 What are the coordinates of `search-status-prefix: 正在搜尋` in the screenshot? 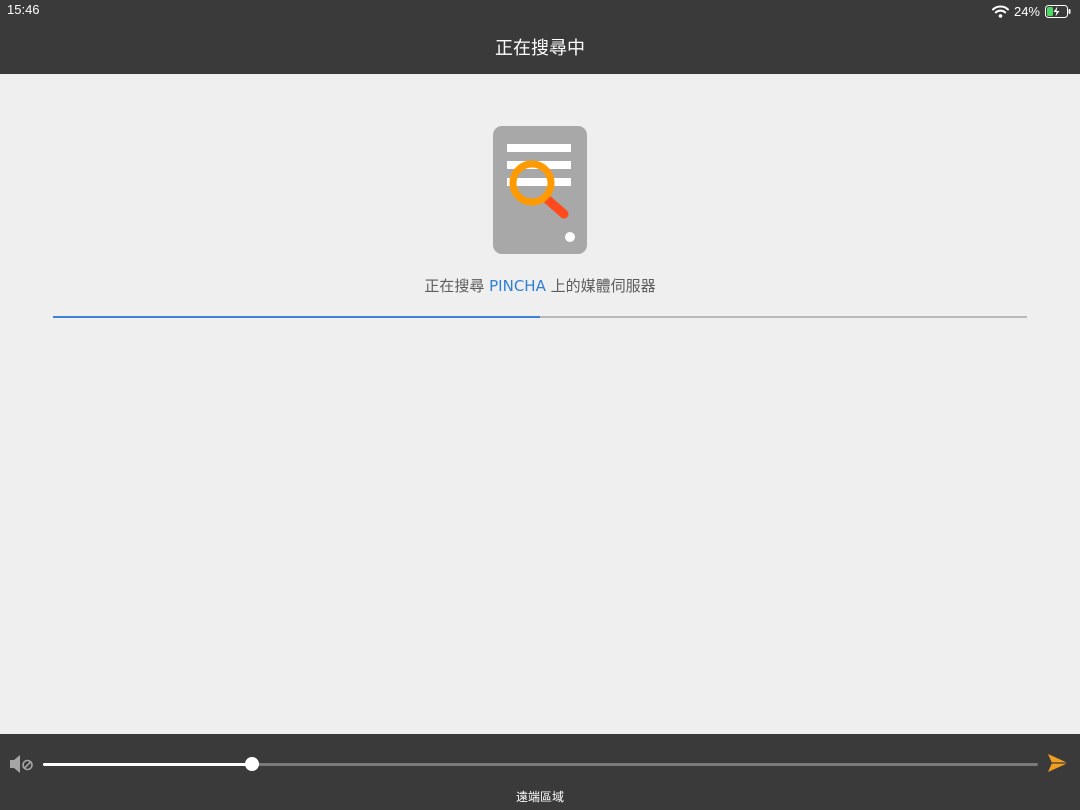 It's located at (457, 286).